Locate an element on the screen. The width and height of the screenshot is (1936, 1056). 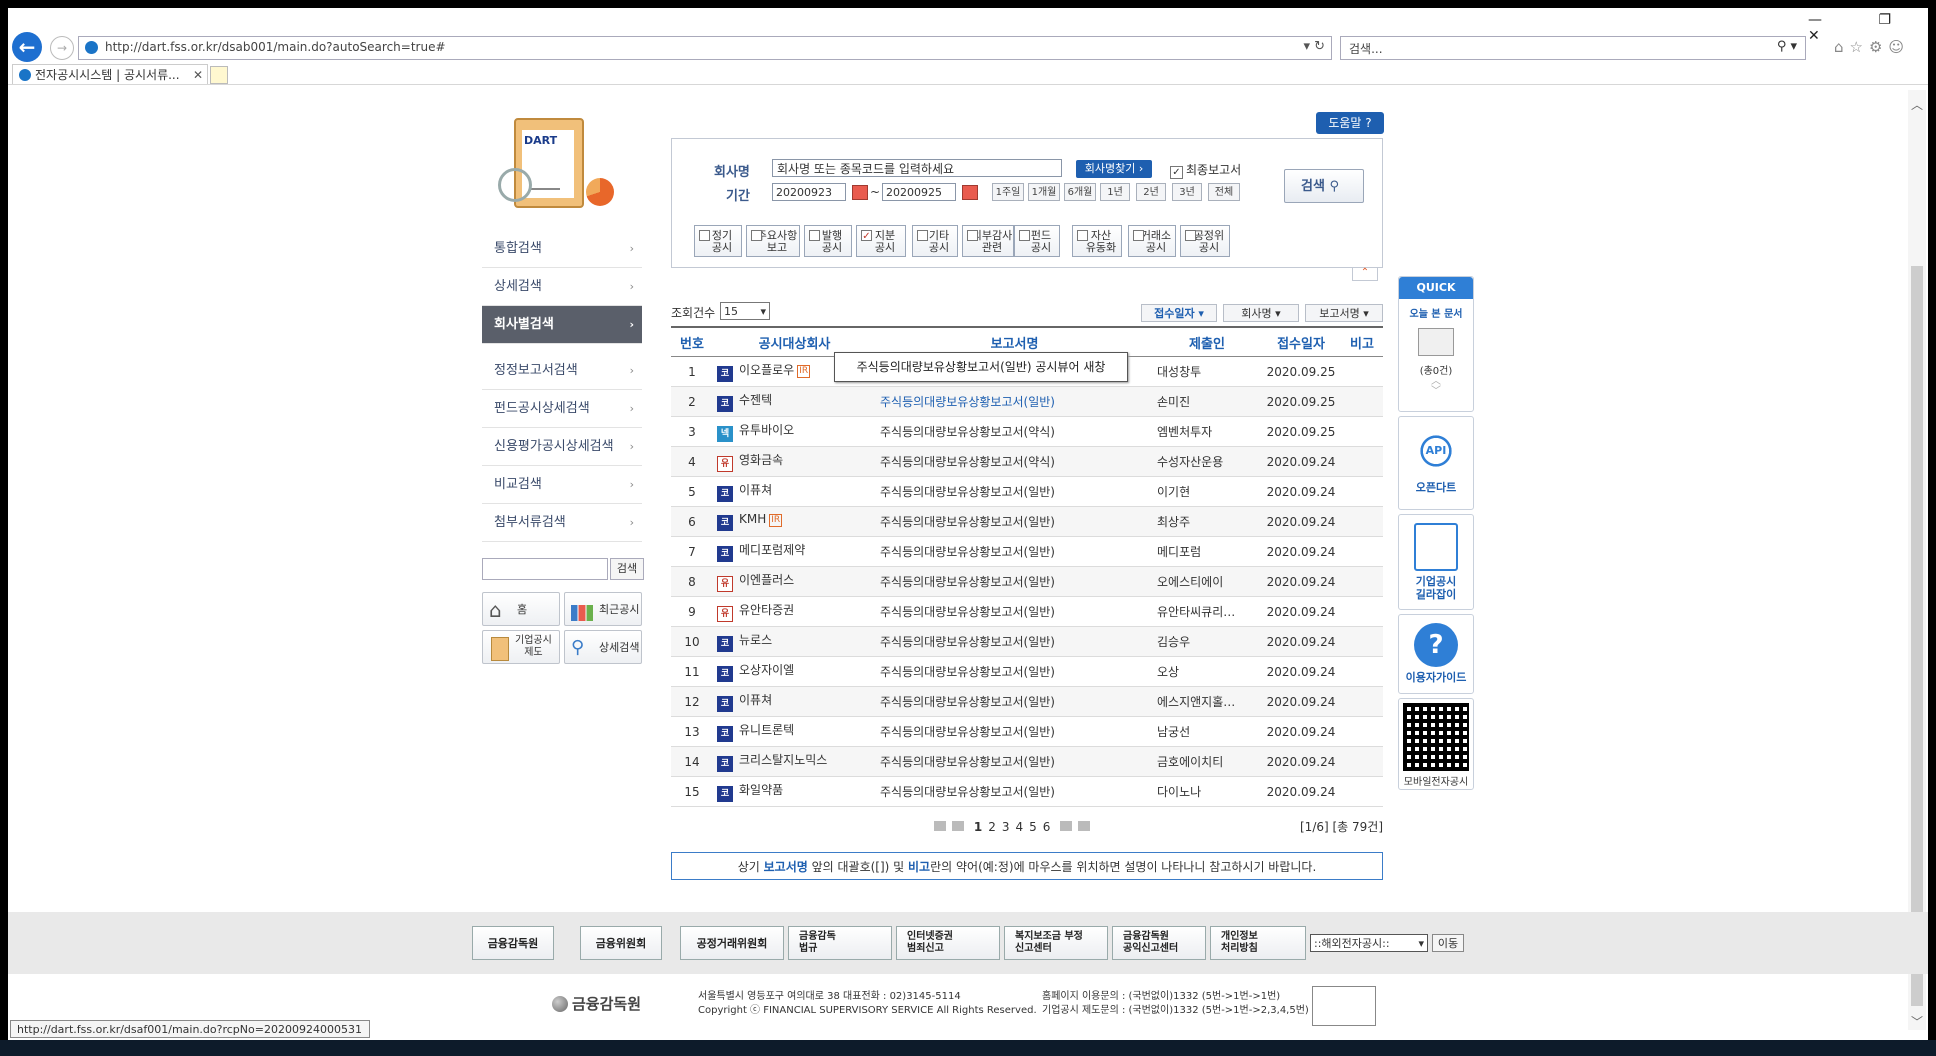
browser-tool-icons: ⌂☆⚙☺ is located at coordinates (1872, 47).